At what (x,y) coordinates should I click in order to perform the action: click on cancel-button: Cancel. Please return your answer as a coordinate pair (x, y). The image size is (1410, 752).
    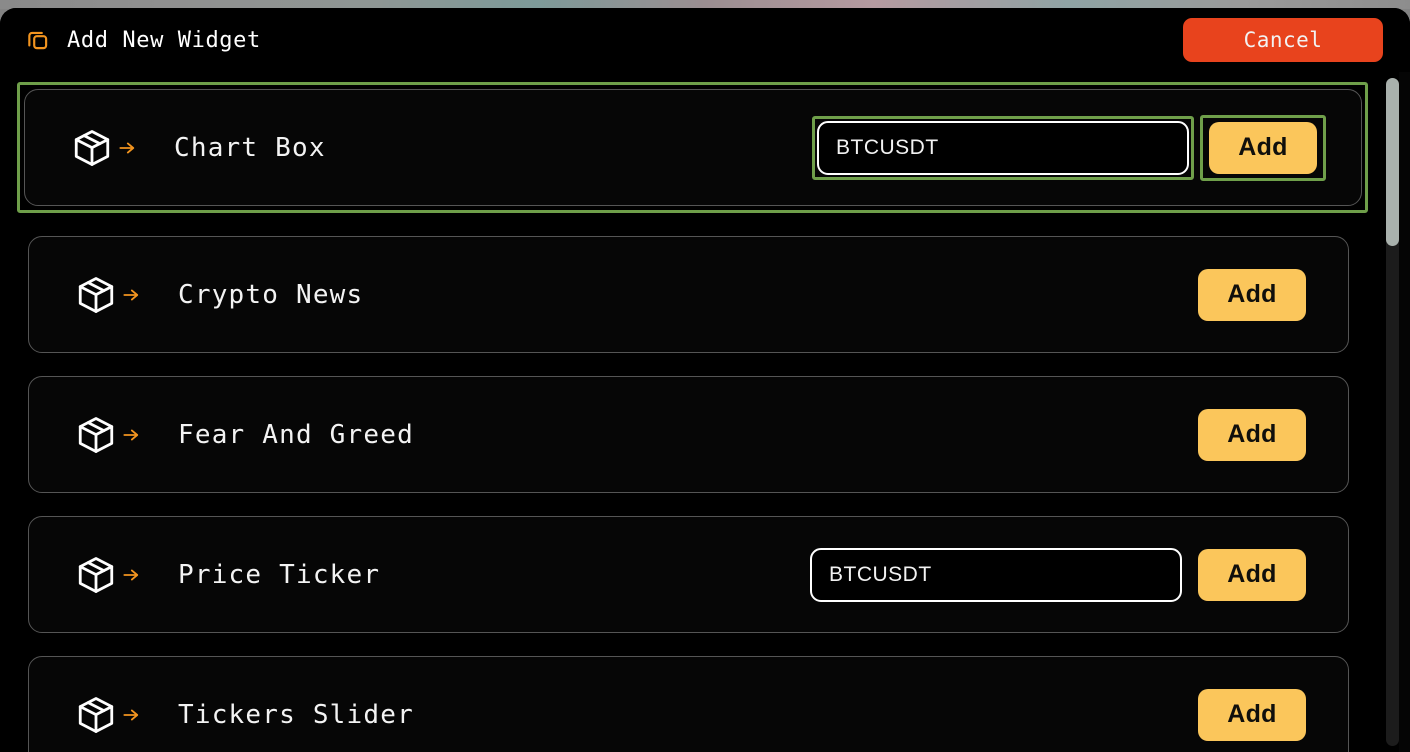
    Looking at the image, I should click on (1283, 40).